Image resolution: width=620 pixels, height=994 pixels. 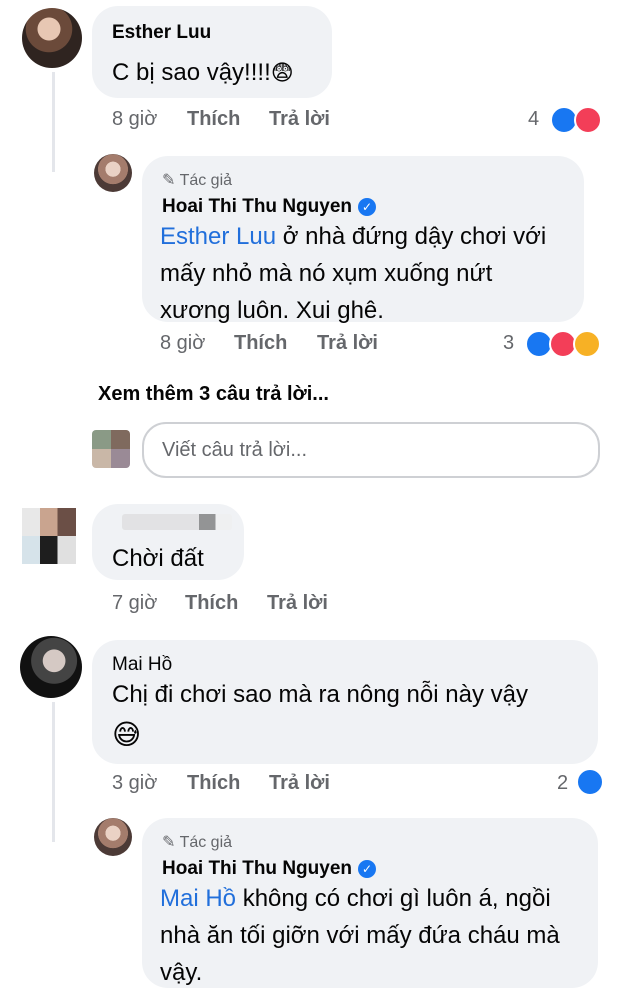 What do you see at coordinates (142, 665) in the screenshot?
I see `commenter-name: Mai Hồ` at bounding box center [142, 665].